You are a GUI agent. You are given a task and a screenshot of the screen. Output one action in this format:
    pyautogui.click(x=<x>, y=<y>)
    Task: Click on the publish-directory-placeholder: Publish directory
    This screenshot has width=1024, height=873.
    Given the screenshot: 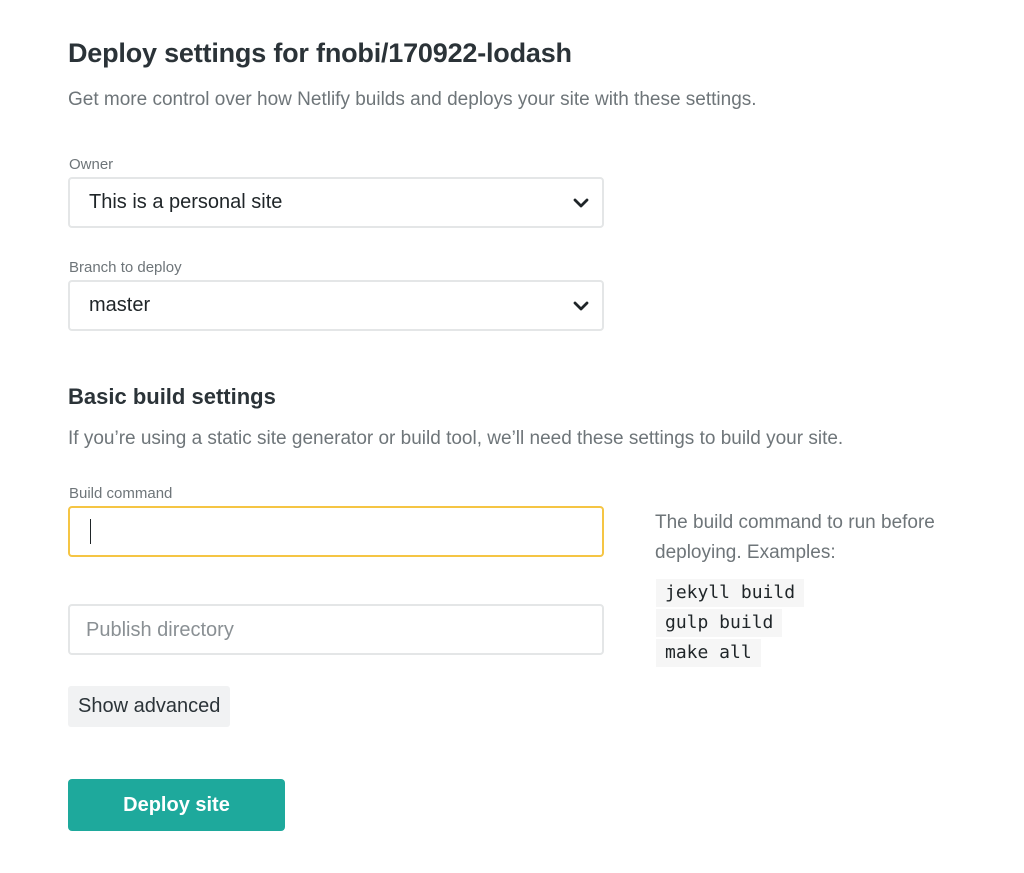 What is the action you would take?
    pyautogui.click(x=160, y=630)
    